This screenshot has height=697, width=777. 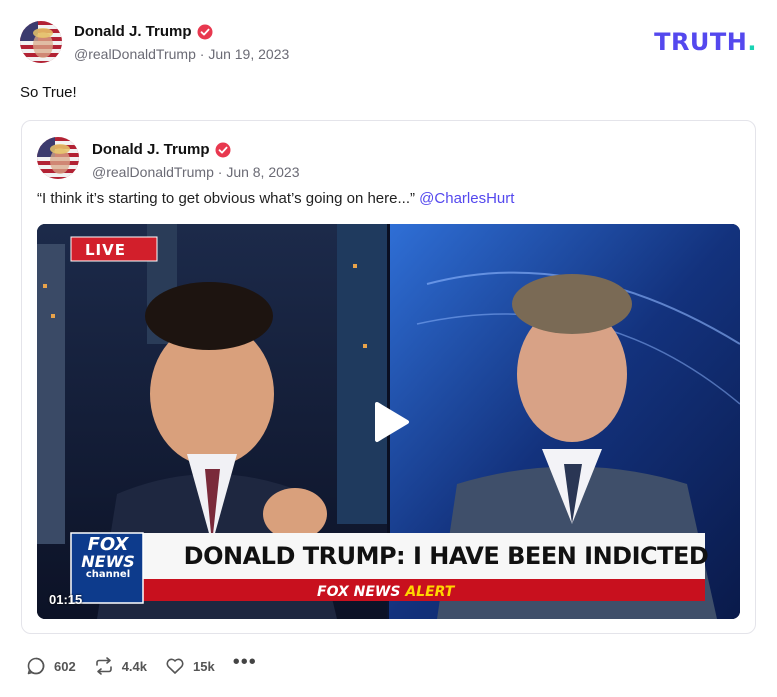 What do you see at coordinates (248, 54) in the screenshot?
I see `post-date: Jun 19, 2023` at bounding box center [248, 54].